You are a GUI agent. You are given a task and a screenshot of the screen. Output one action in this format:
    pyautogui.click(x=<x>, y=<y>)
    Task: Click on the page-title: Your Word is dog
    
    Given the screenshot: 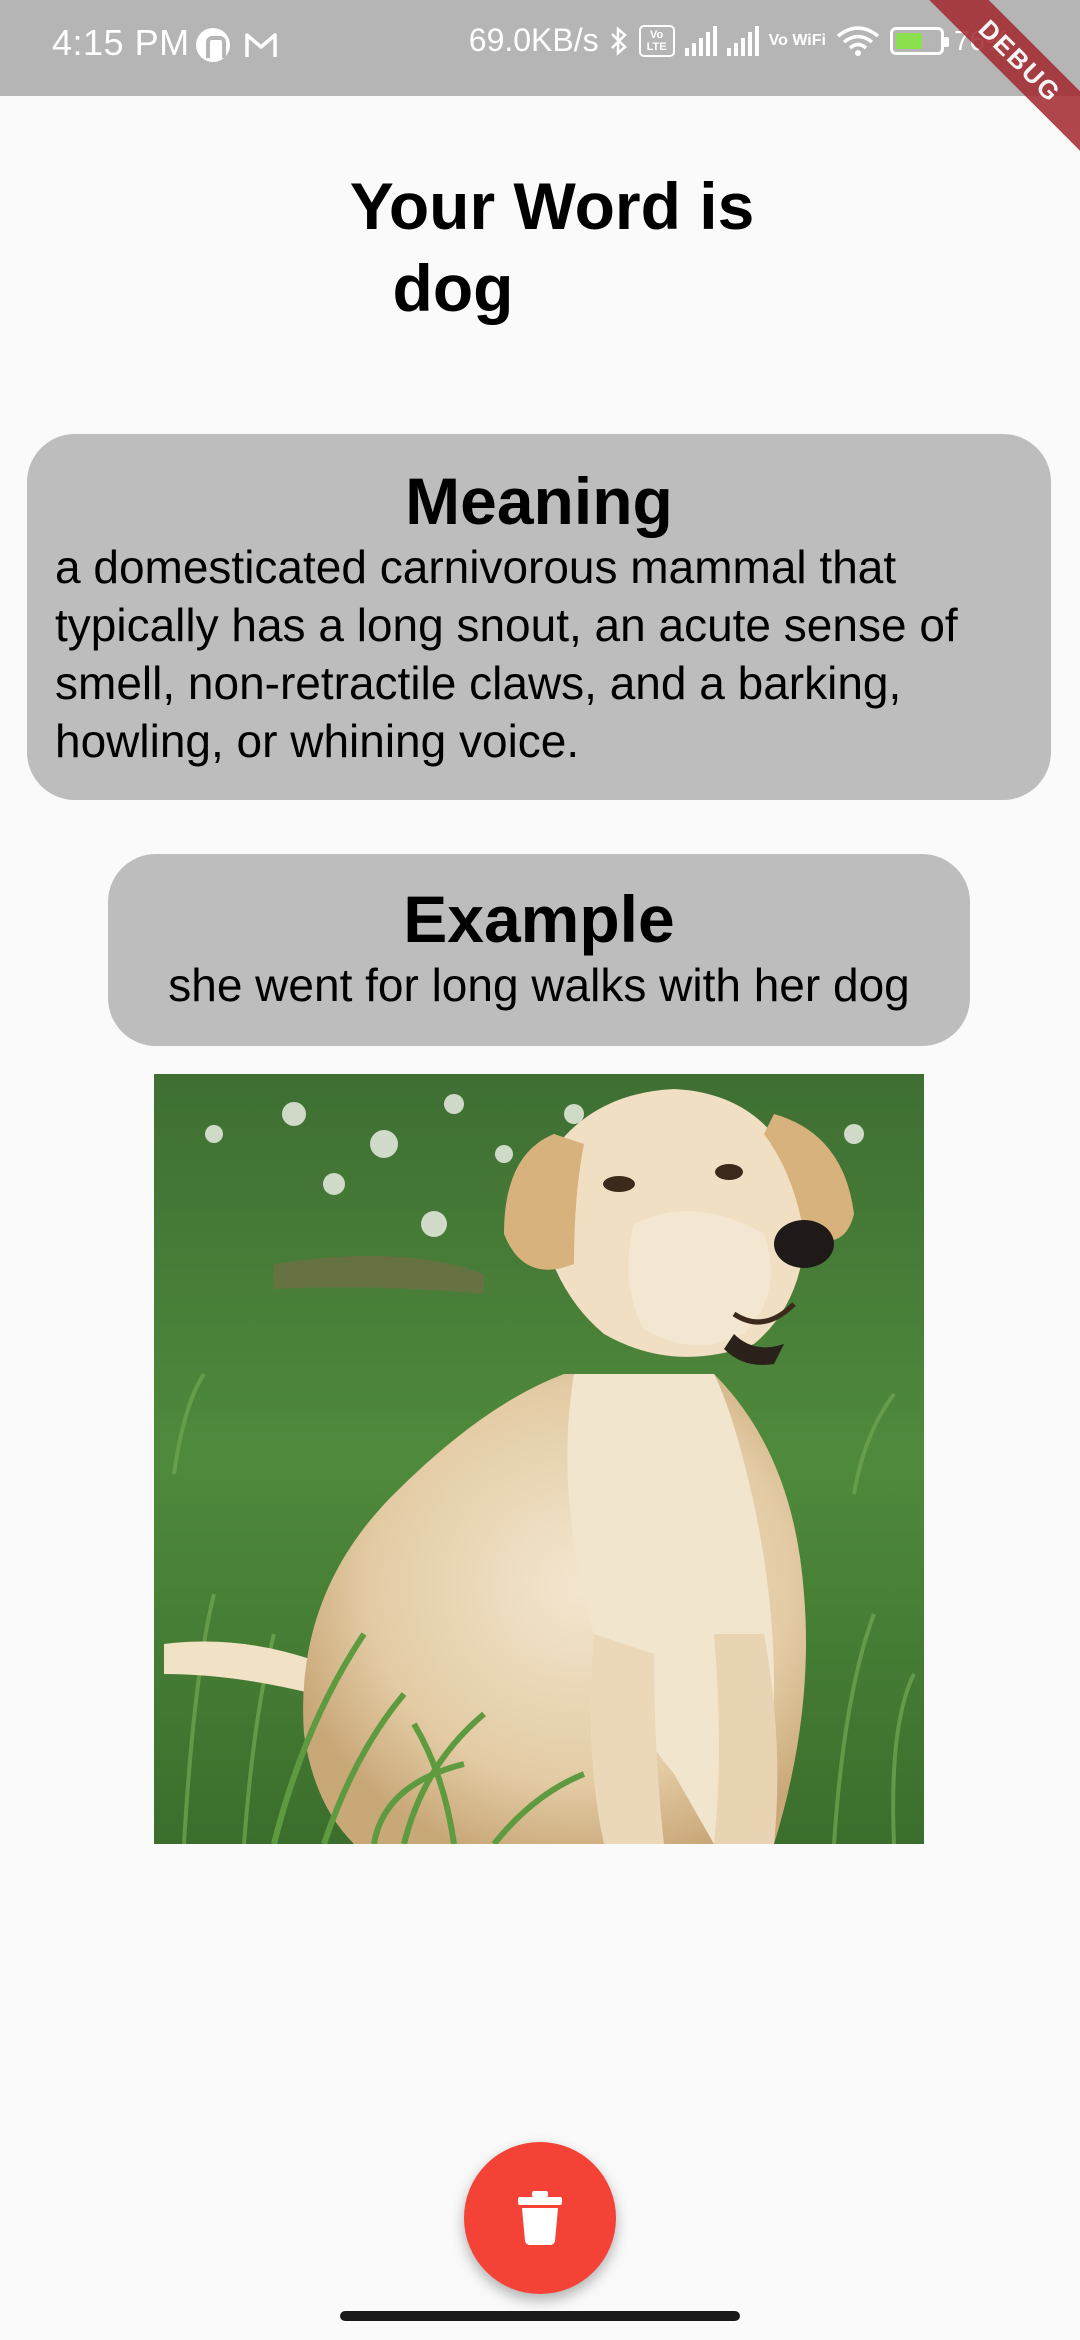 What is the action you would take?
    pyautogui.click(x=540, y=247)
    